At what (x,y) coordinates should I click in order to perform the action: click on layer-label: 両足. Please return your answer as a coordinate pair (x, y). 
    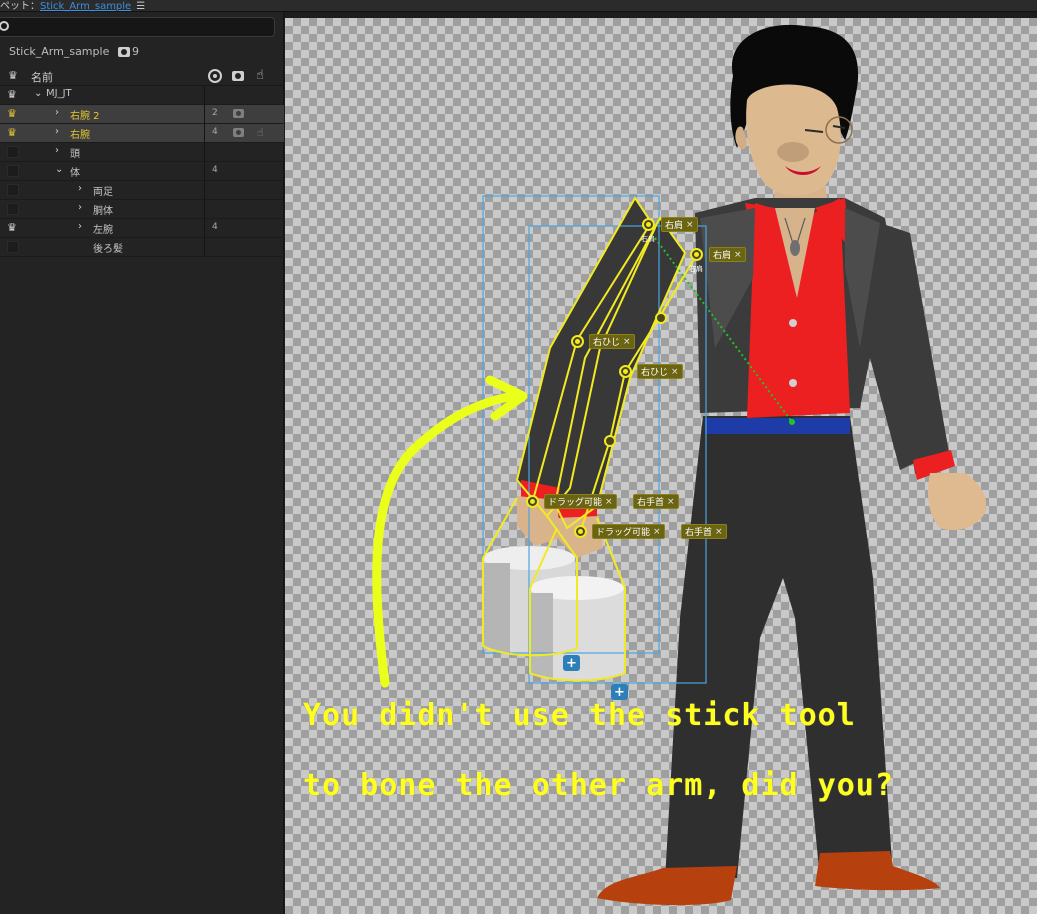
    Looking at the image, I should click on (103, 192).